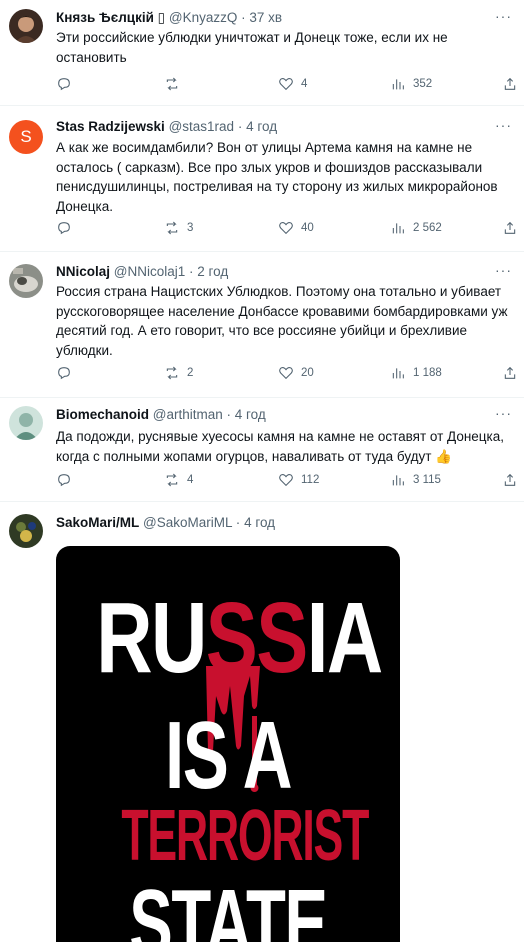 The image size is (524, 942). I want to click on author-handle: @arthitman, so click(188, 414).